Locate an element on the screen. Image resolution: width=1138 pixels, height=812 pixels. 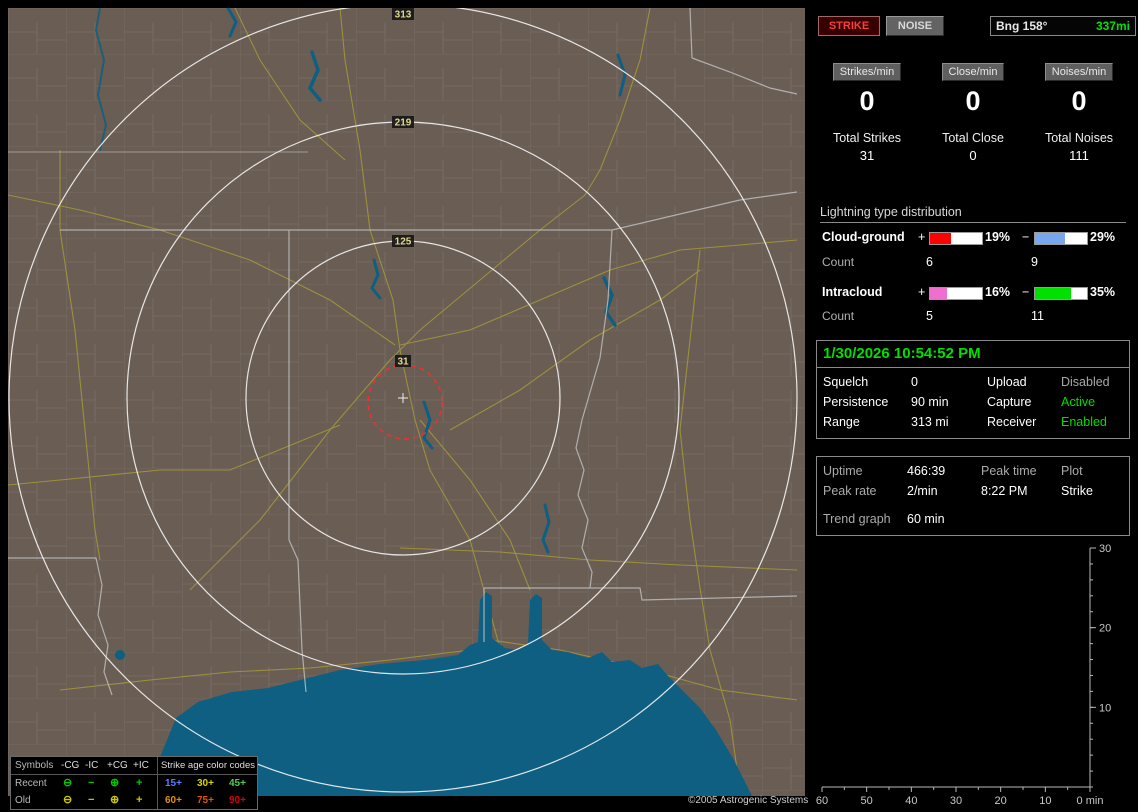
bearing-distance: 337mi is located at coordinates (1112, 26).